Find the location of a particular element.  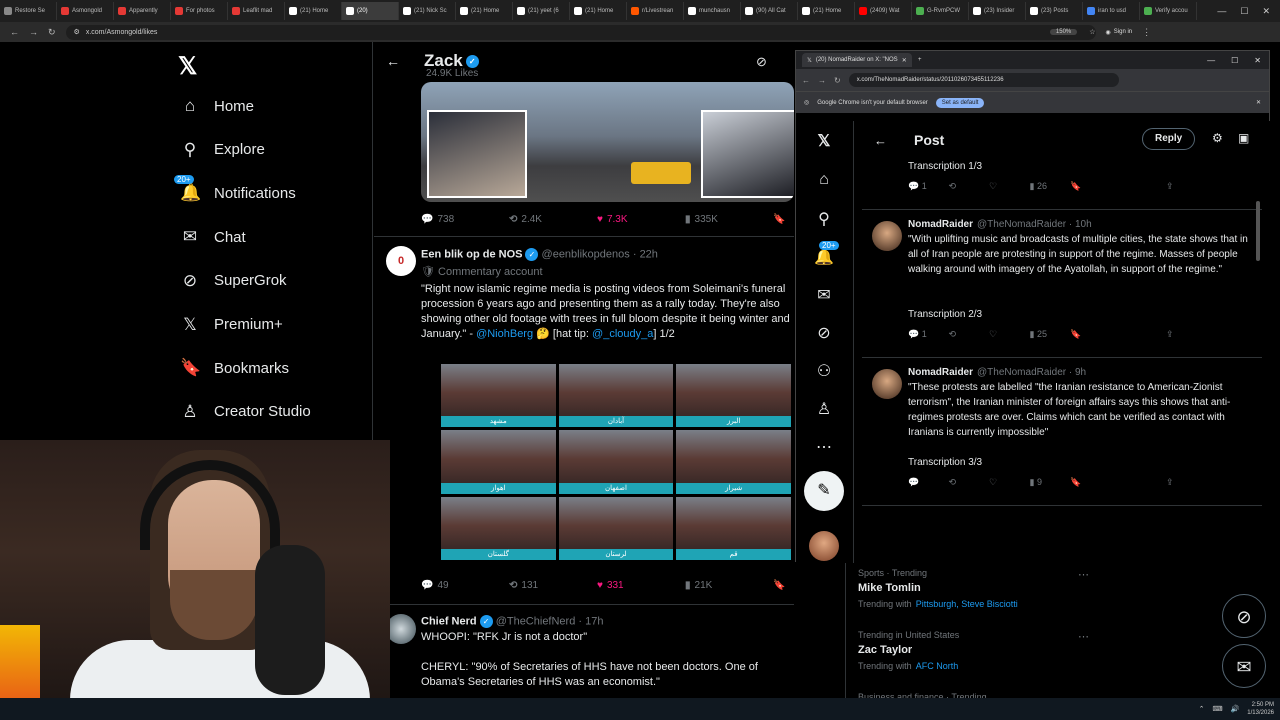

close-tab-icon: ✕ is located at coordinates (904, 60).